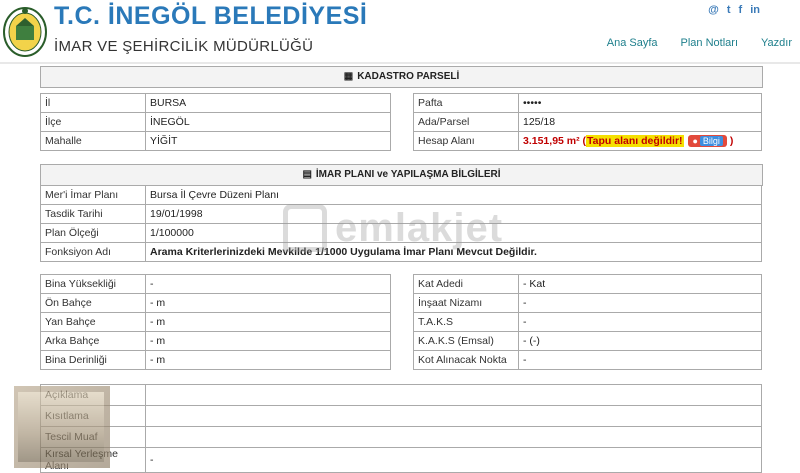 This screenshot has width=800, height=473. Describe the element at coordinates (734, 10) in the screenshot. I see `social-links: @ t f in` at that location.